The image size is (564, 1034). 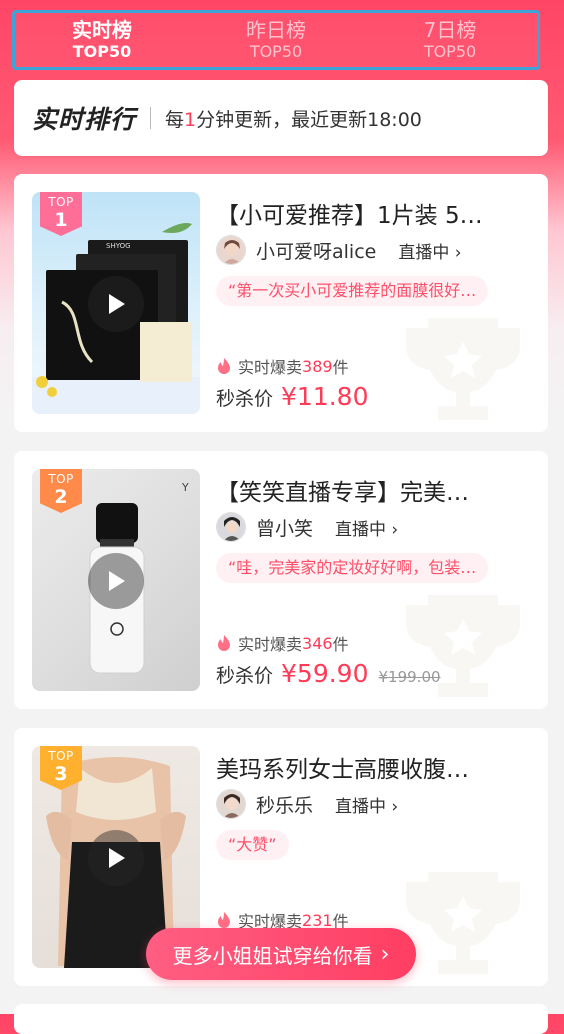 I want to click on product-card-4-partial, so click(x=281, y=1019).